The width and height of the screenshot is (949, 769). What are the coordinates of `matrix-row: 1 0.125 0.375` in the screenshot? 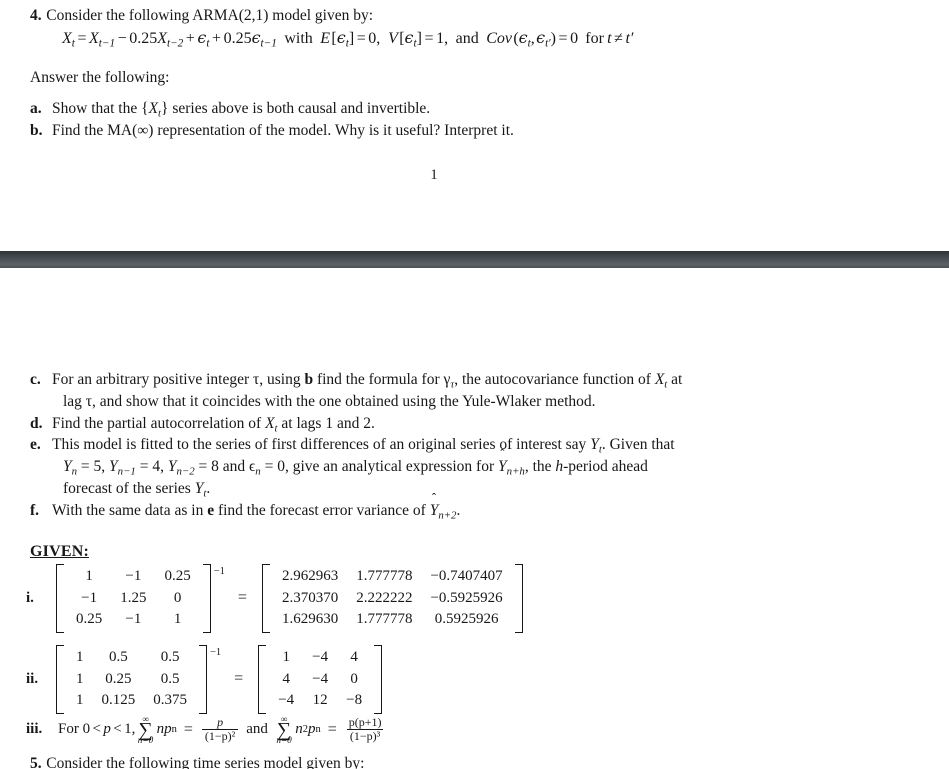 It's located at (131, 700).